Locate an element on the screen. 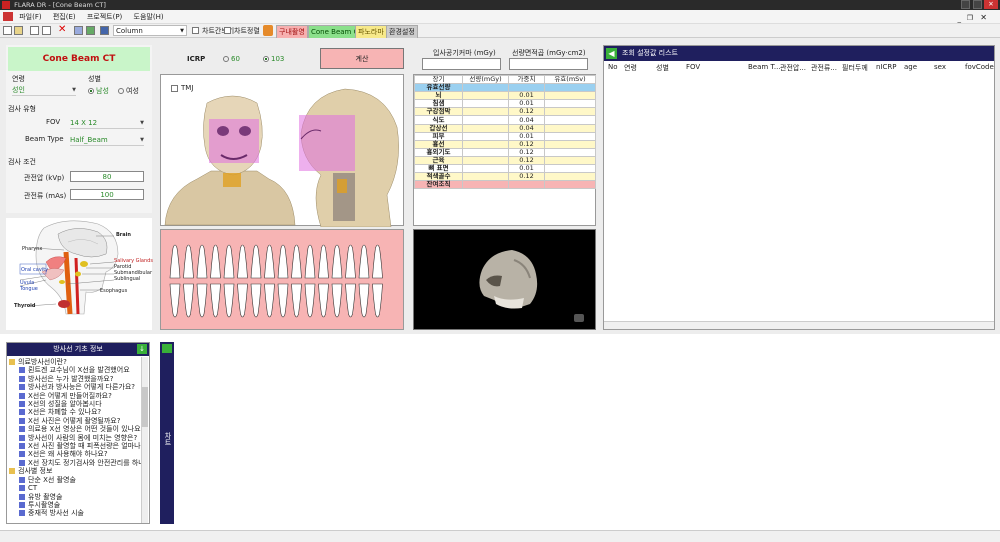  organ-row: 식도 0.04 is located at coordinates (505, 120).